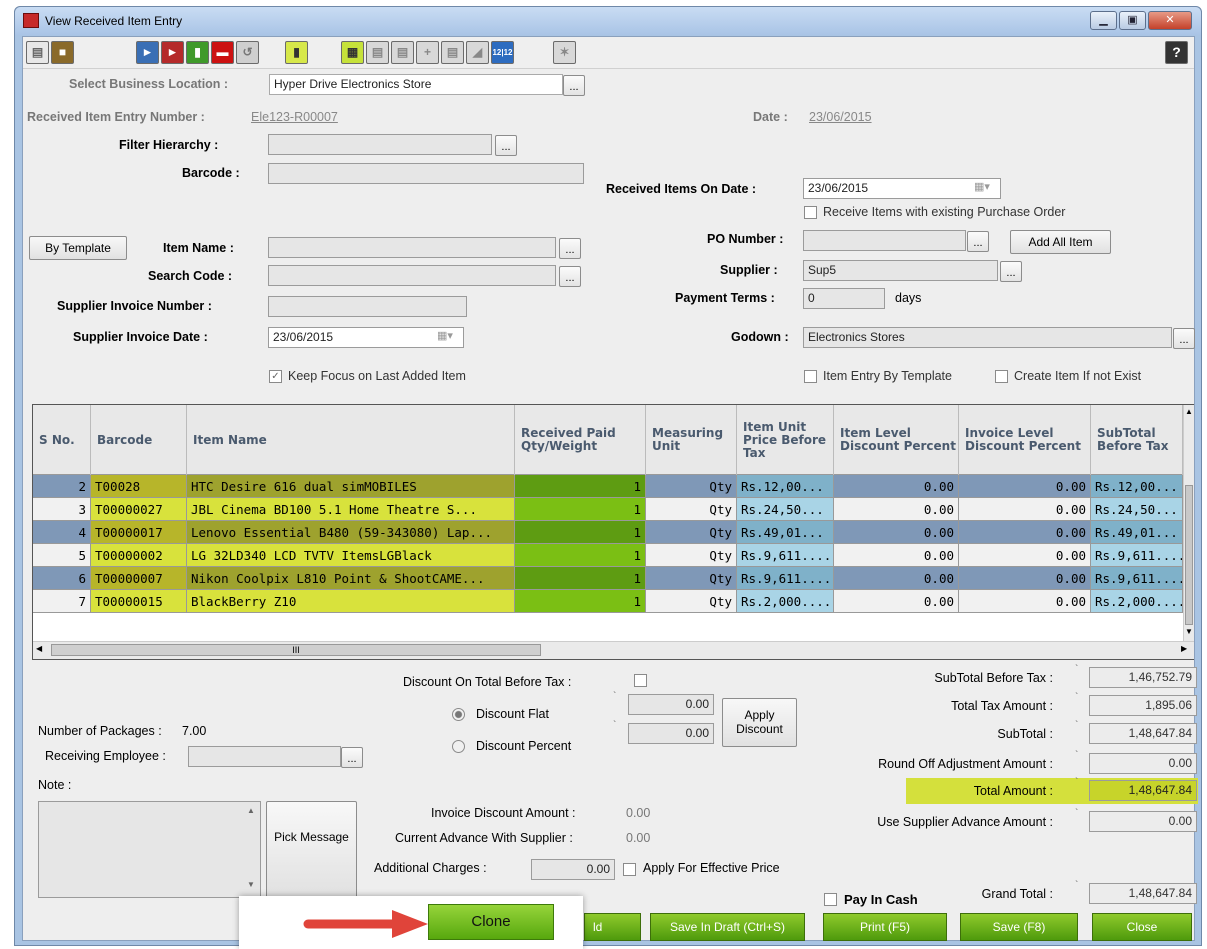 This screenshot has height=949, width=1207. Describe the element at coordinates (139, 555) in the screenshot. I see `cell-barcode: T00000002` at that location.